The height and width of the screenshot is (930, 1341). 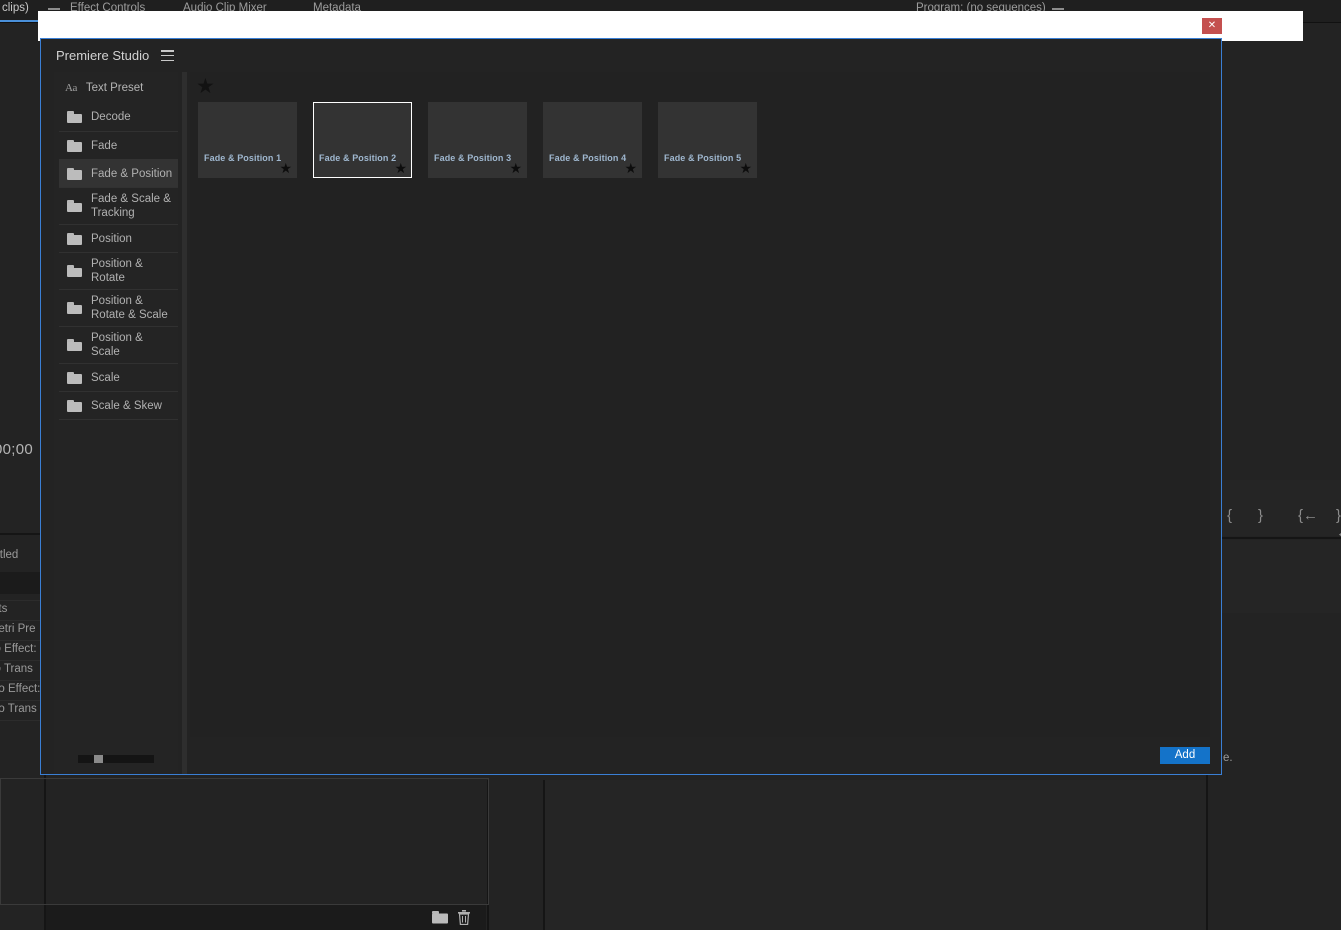 I want to click on sidebar-item-scale: Scale, so click(x=118, y=377).